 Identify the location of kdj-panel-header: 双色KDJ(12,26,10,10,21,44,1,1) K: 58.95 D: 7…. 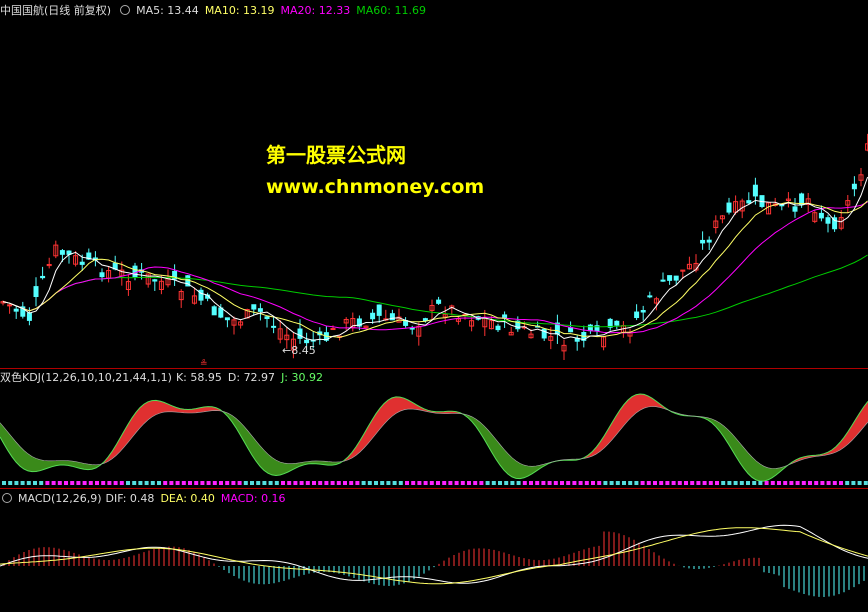
(164, 378).